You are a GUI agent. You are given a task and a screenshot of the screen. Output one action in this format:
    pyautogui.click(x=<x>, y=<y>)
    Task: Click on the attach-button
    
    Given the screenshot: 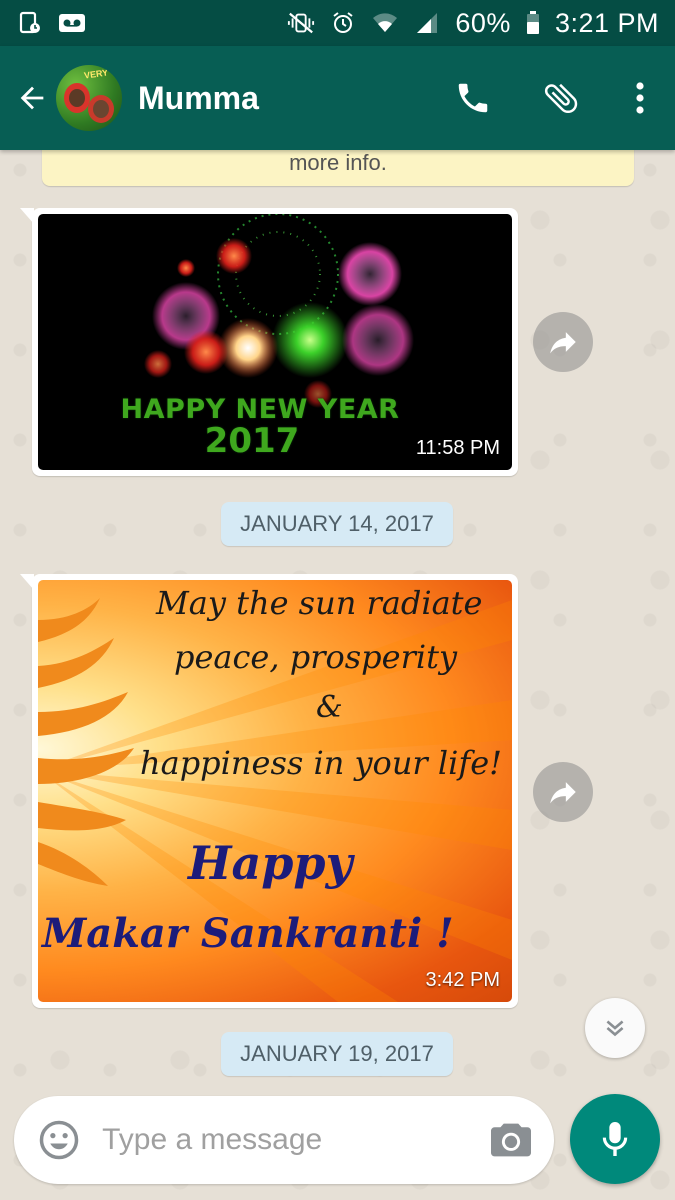 What is the action you would take?
    pyautogui.click(x=561, y=98)
    